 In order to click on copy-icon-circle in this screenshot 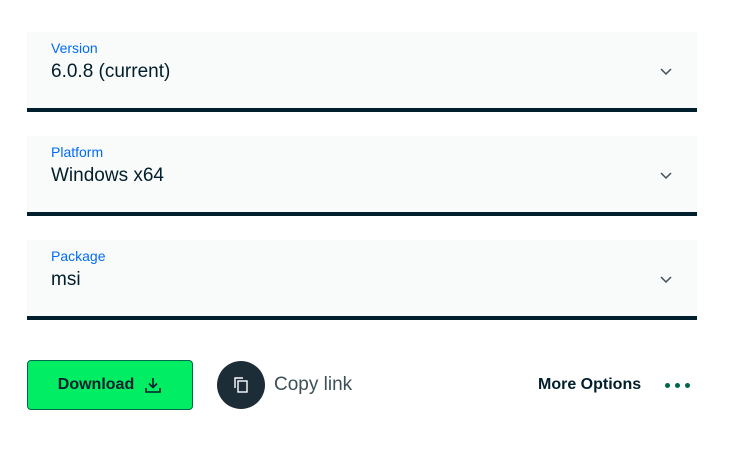, I will do `click(241, 385)`.